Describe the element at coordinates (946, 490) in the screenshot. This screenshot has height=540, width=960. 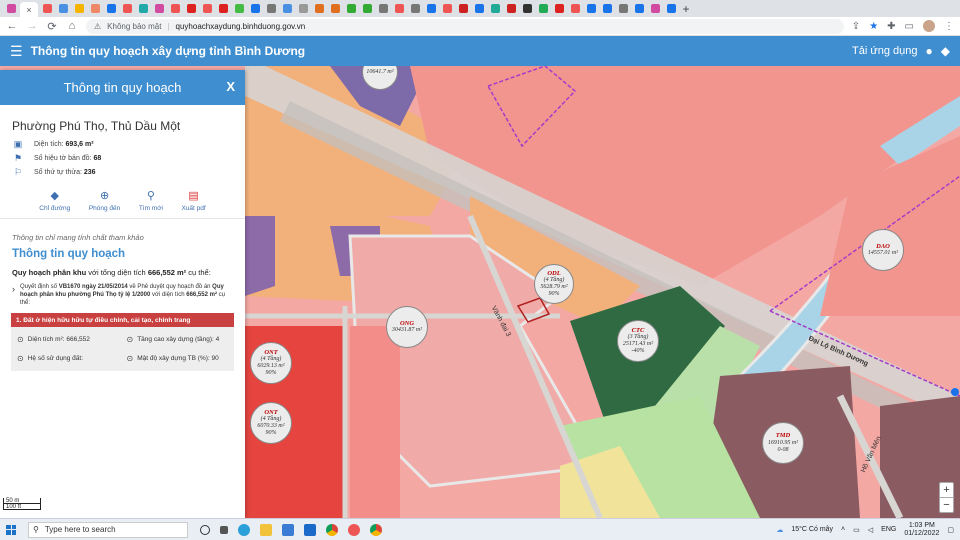
I see `zoom-in-button: +` at that location.